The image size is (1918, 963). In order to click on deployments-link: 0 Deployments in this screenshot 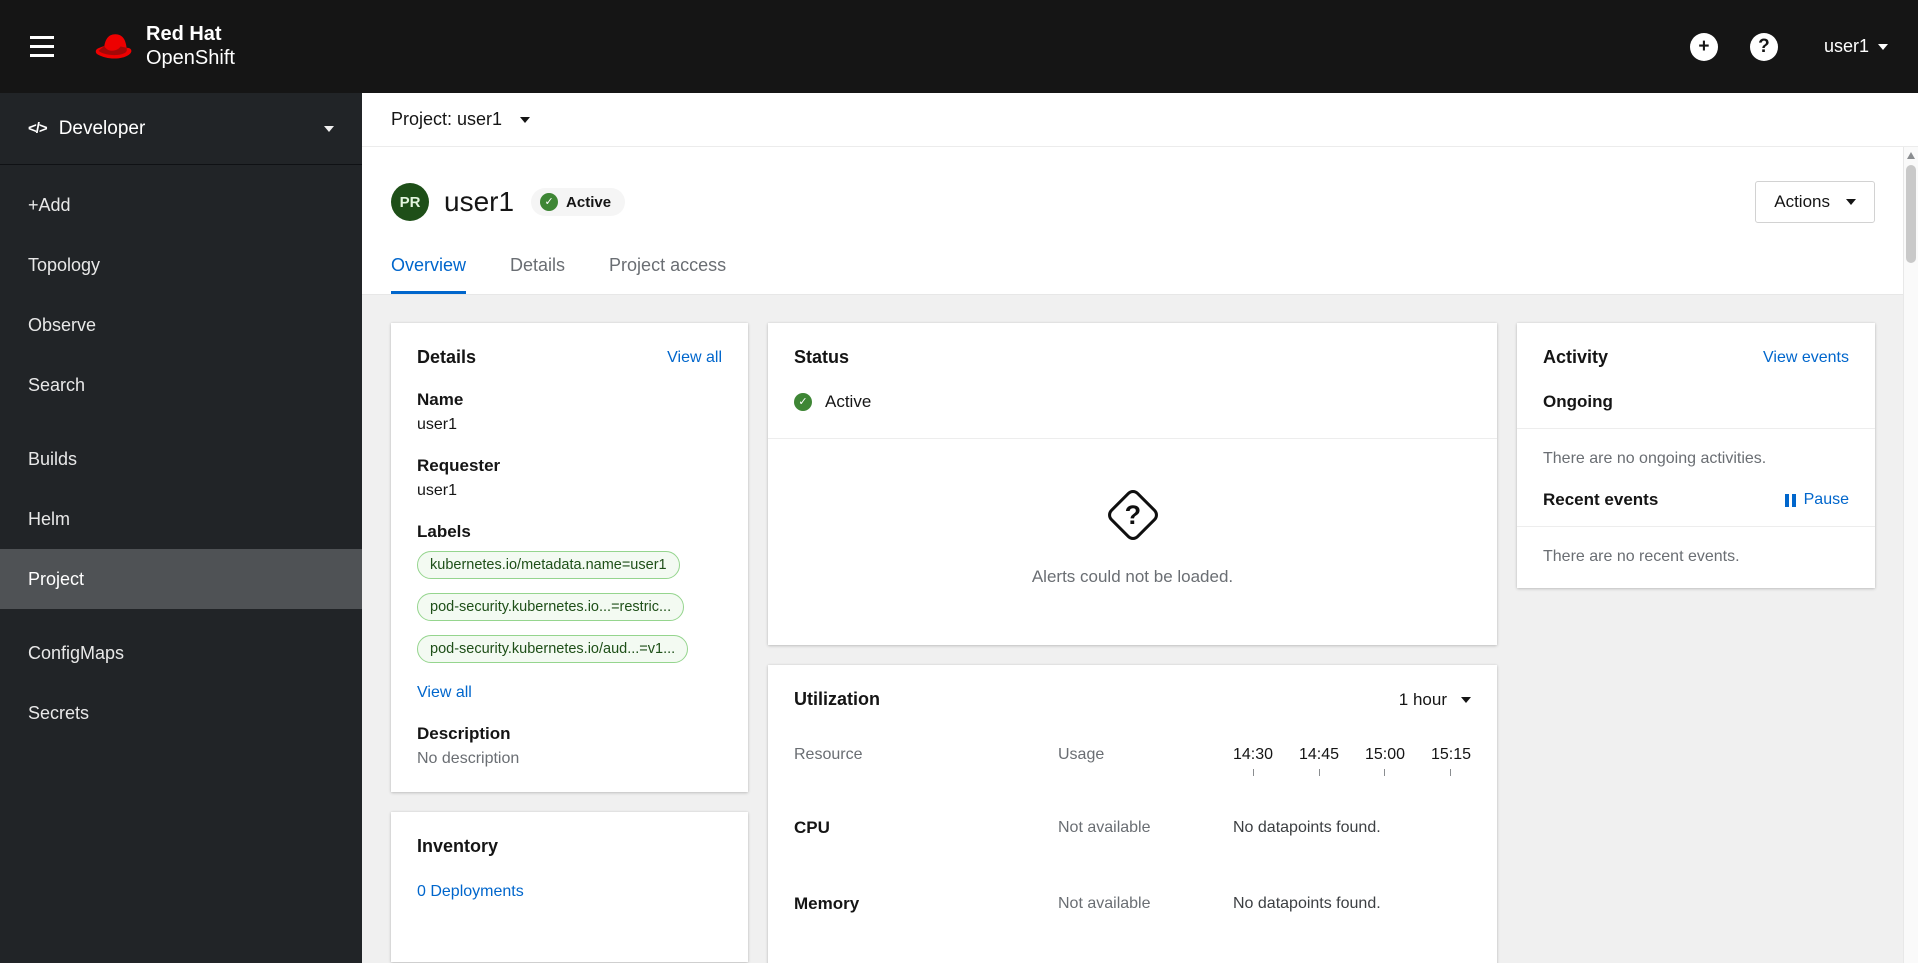, I will do `click(470, 892)`.